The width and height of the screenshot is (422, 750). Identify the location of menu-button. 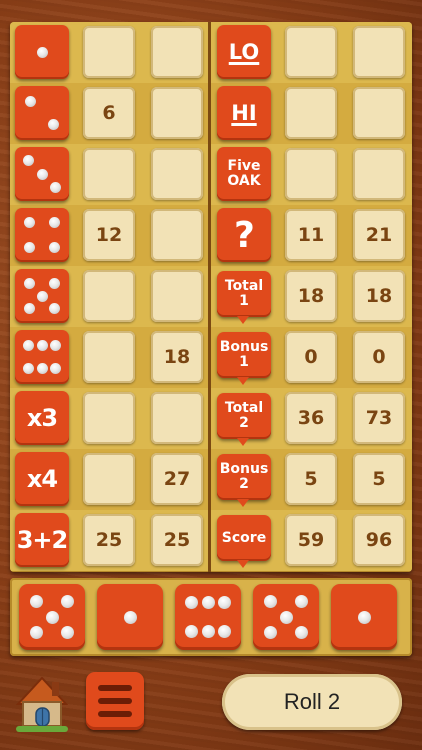
(115, 701).